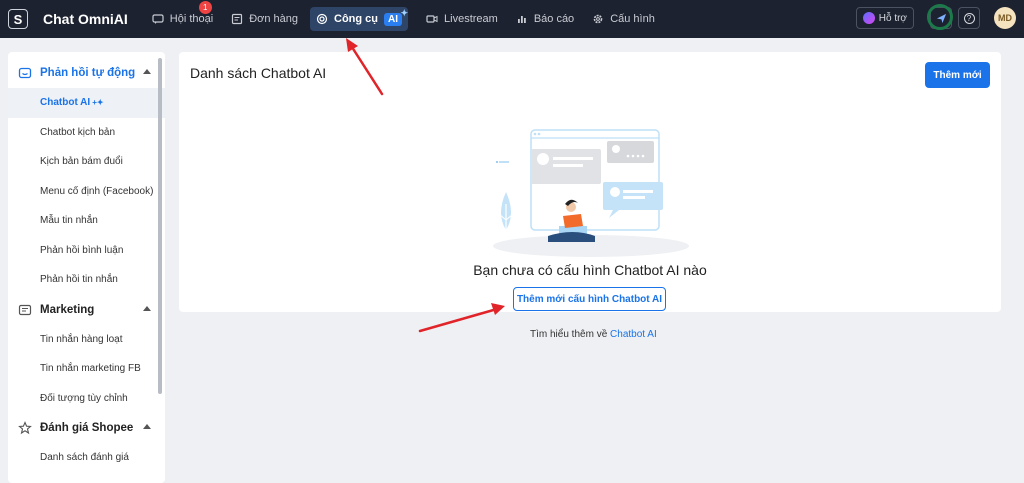 Image resolution: width=1024 pixels, height=483 pixels. I want to click on nav-label: Cấu hình, so click(632, 19).